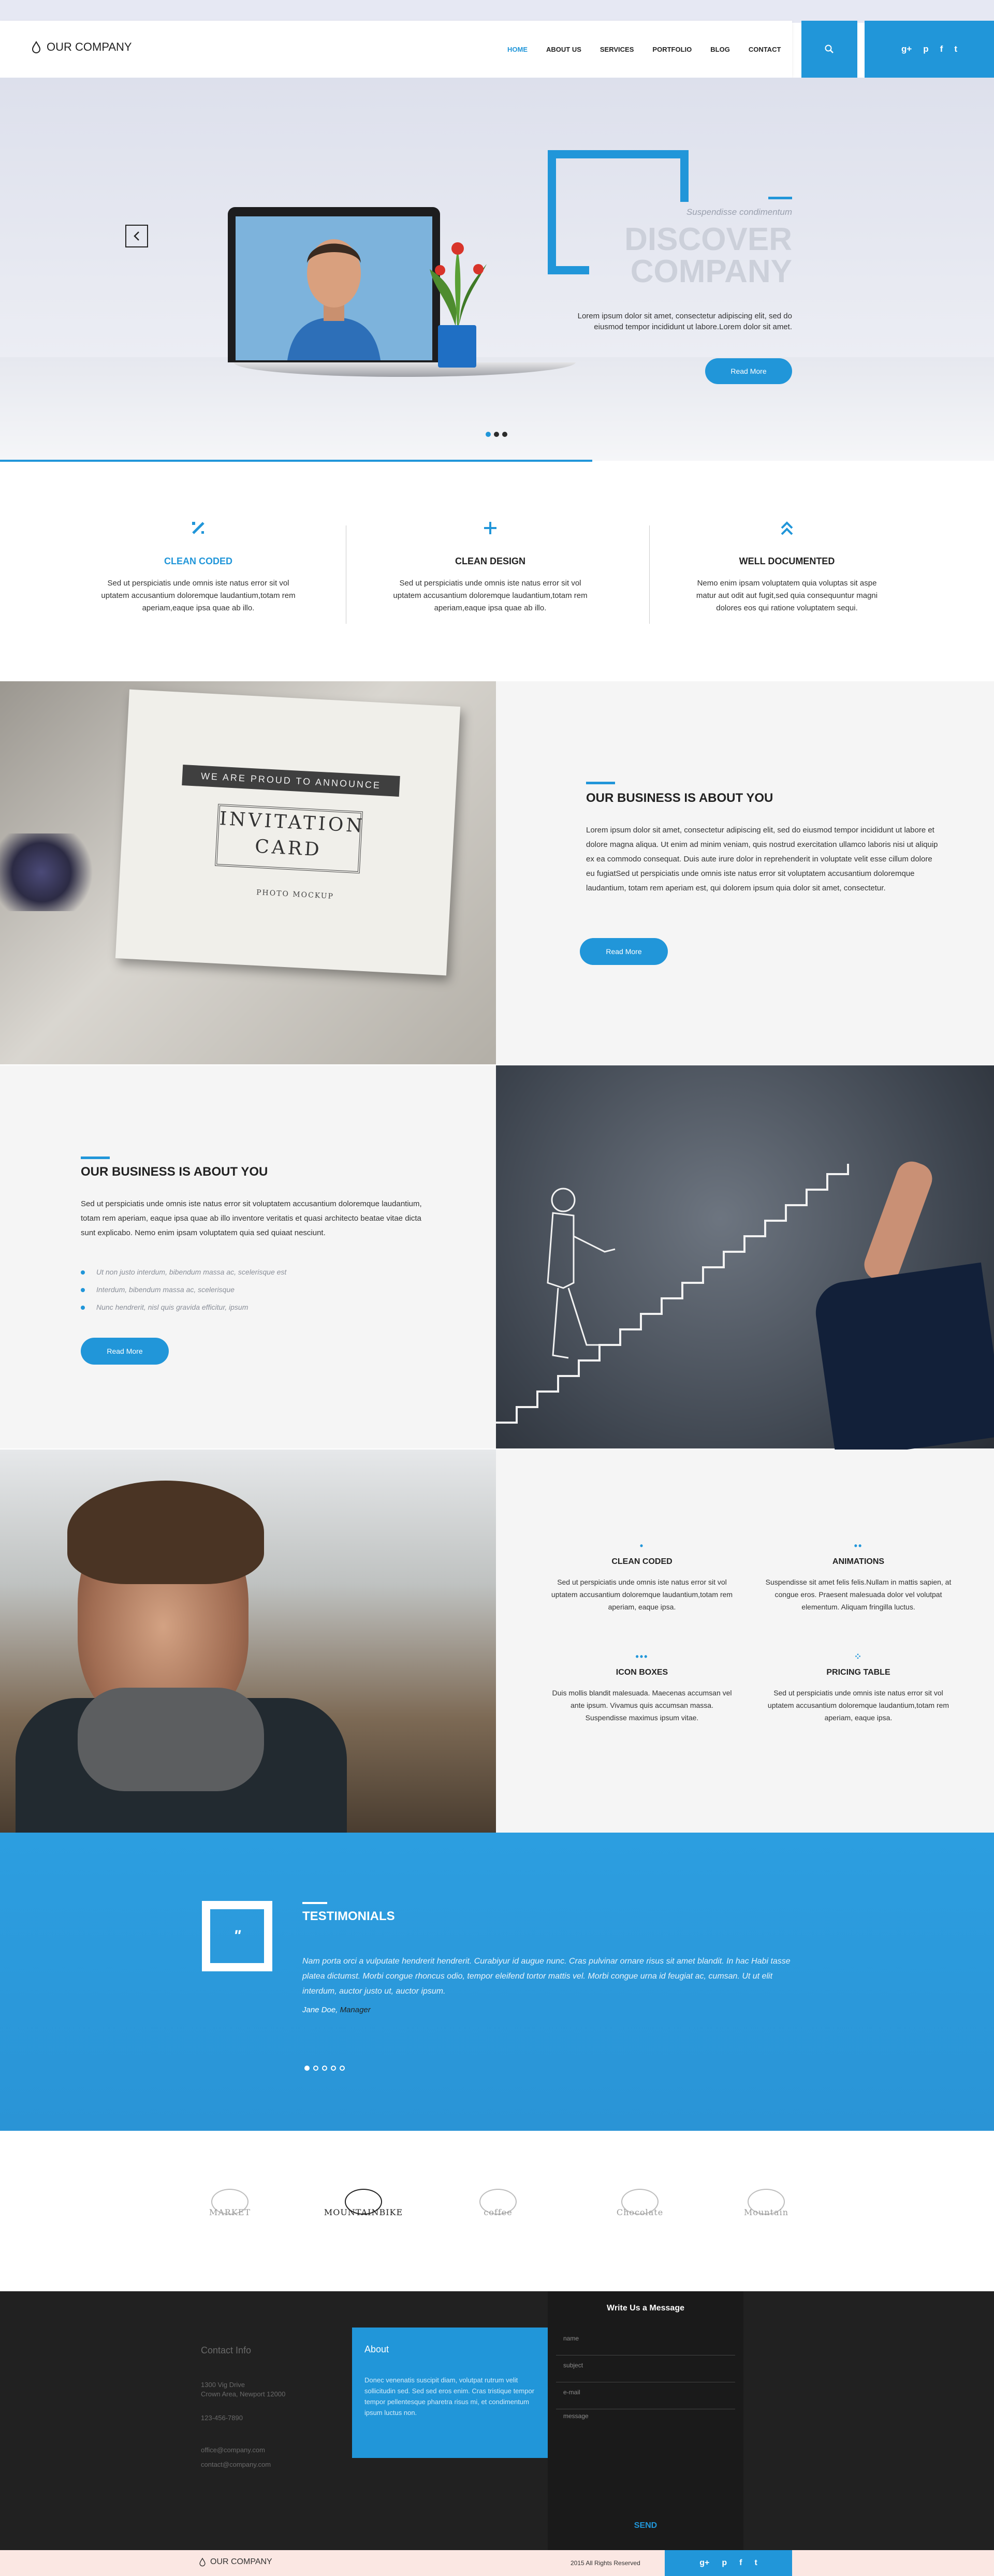  What do you see at coordinates (296, 461) in the screenshot?
I see `slider-progress-bar` at bounding box center [296, 461].